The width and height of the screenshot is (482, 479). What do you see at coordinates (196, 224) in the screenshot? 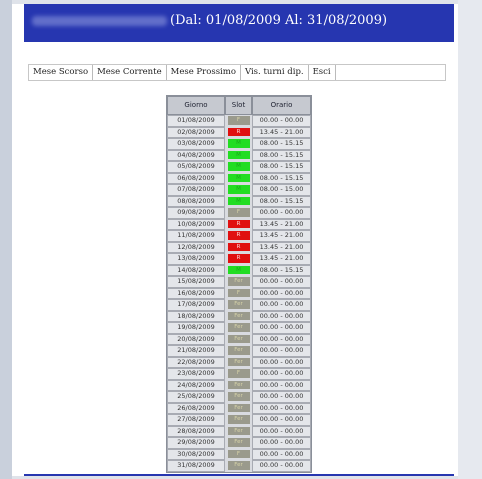
I see `date-cell: 10/08/2009` at bounding box center [196, 224].